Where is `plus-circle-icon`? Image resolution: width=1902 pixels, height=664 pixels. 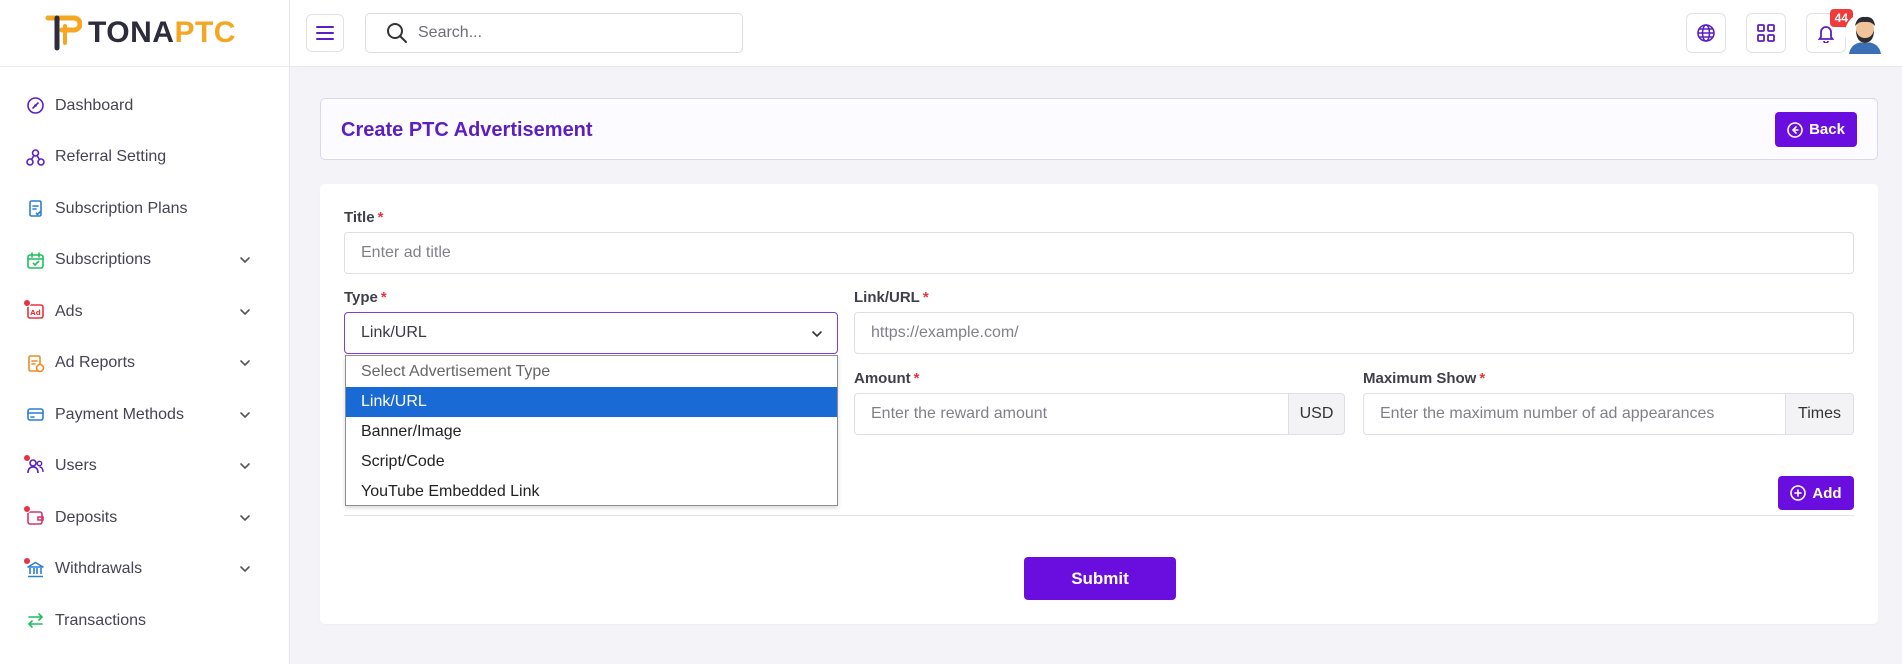 plus-circle-icon is located at coordinates (1798, 493).